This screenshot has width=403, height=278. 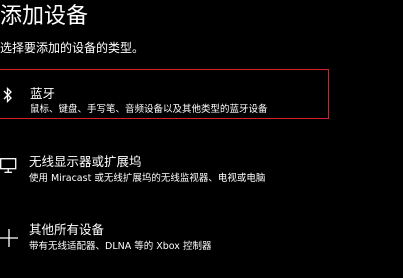 What do you see at coordinates (43, 93) in the screenshot?
I see `option-bluetooth-title: 蓝牙` at bounding box center [43, 93].